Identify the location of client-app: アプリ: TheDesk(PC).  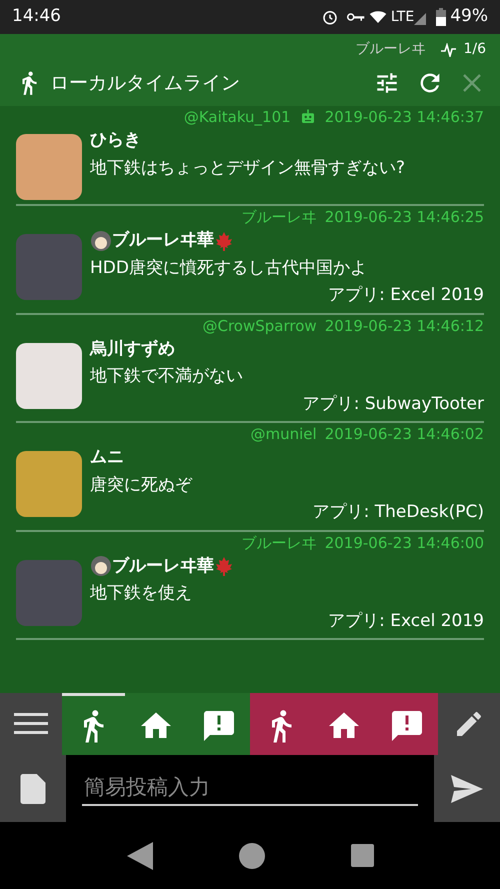
(398, 512).